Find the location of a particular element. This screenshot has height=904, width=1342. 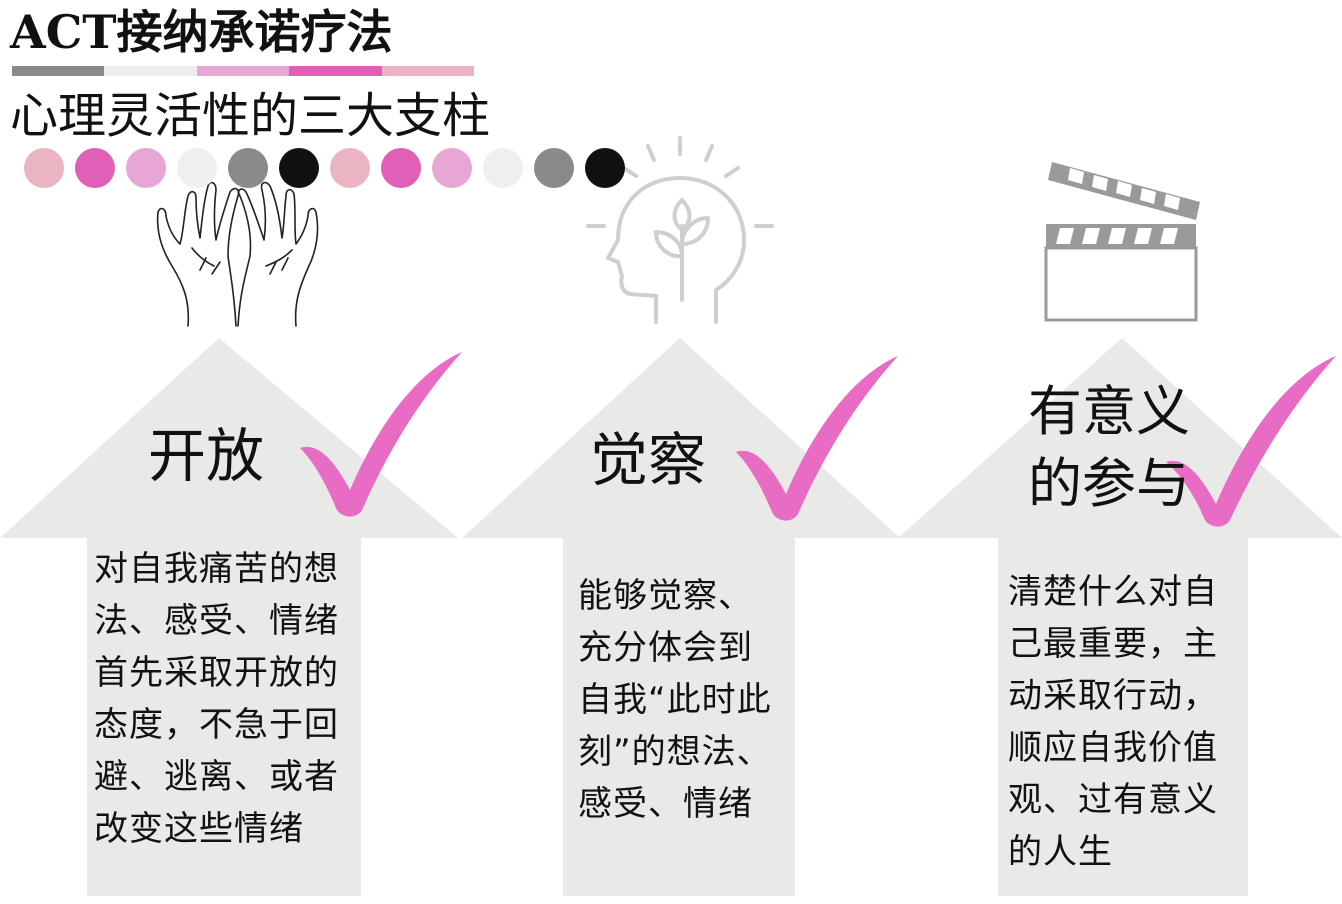

title-color-bars is located at coordinates (243, 71).